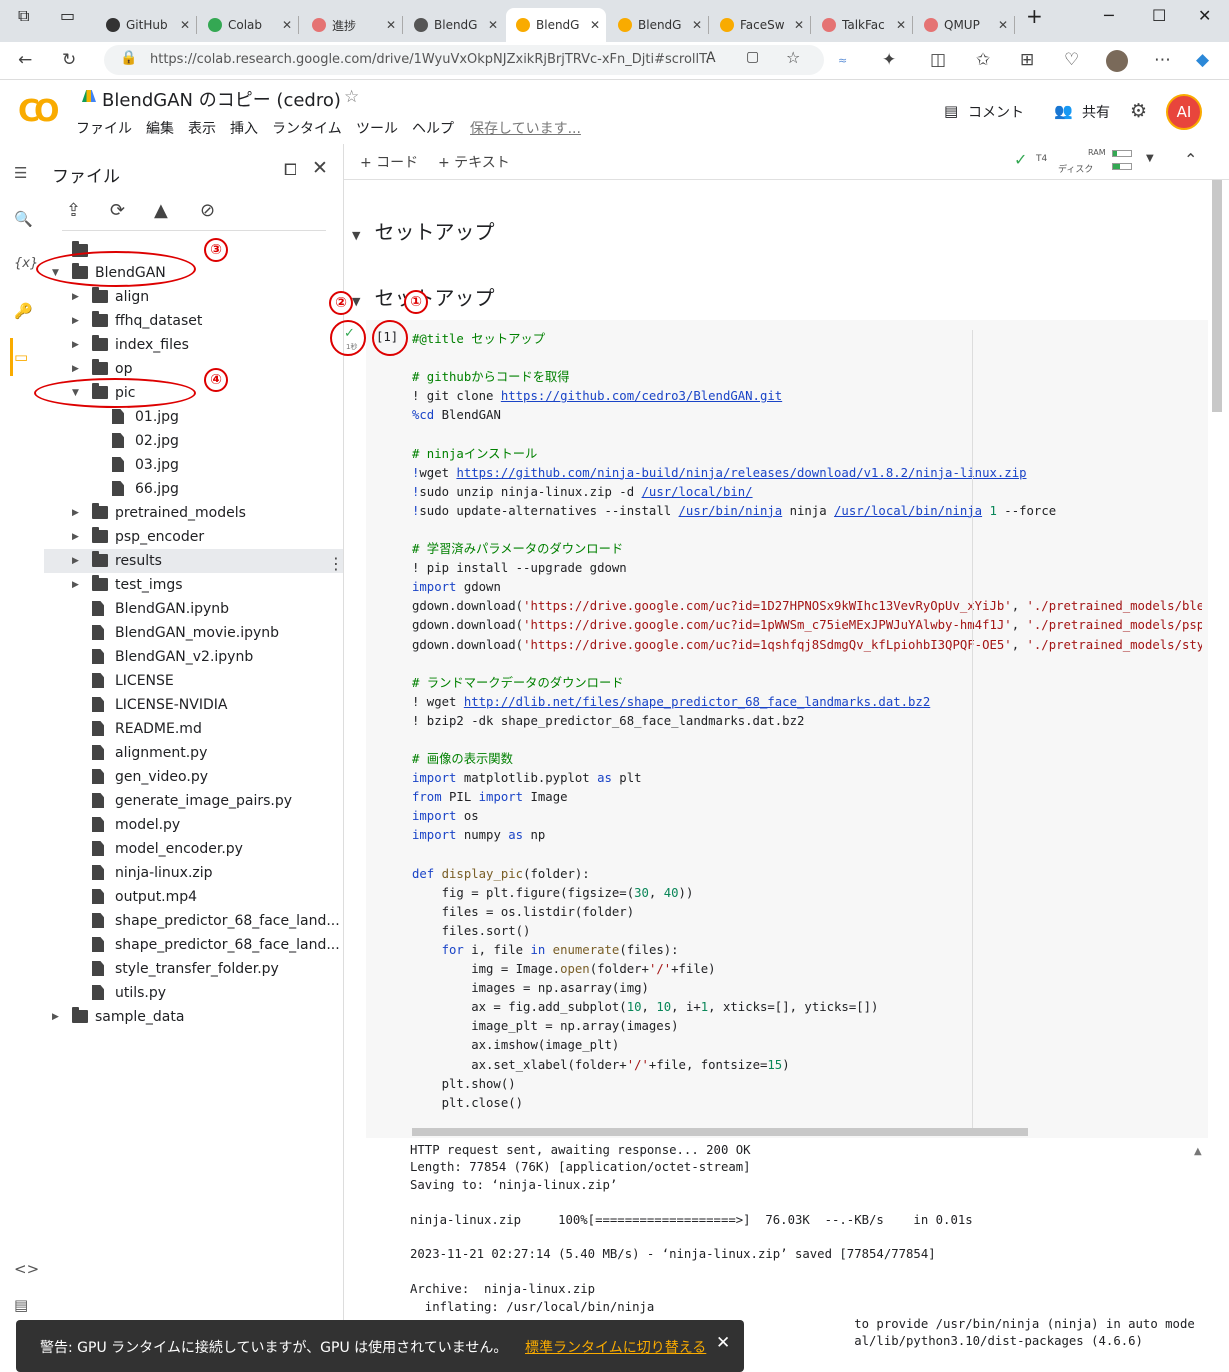  I want to click on file-row: README.md, so click(193, 729).